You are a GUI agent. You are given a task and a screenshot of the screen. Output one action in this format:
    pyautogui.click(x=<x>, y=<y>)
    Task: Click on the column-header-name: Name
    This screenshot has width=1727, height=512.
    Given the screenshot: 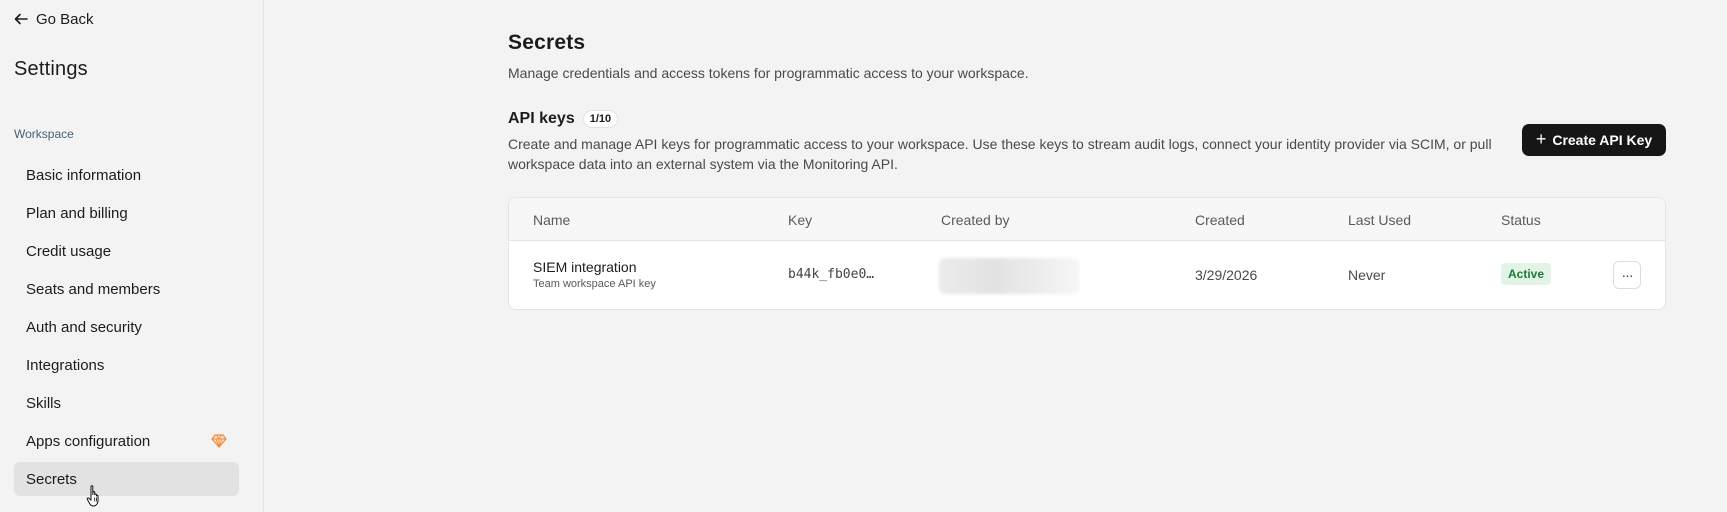 What is the action you would take?
    pyautogui.click(x=552, y=220)
    